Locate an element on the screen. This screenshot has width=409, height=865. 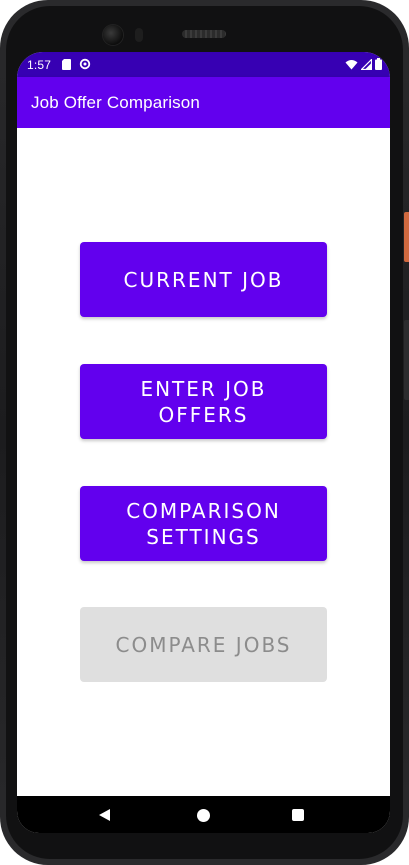
sd-card-icon is located at coordinates (66, 64).